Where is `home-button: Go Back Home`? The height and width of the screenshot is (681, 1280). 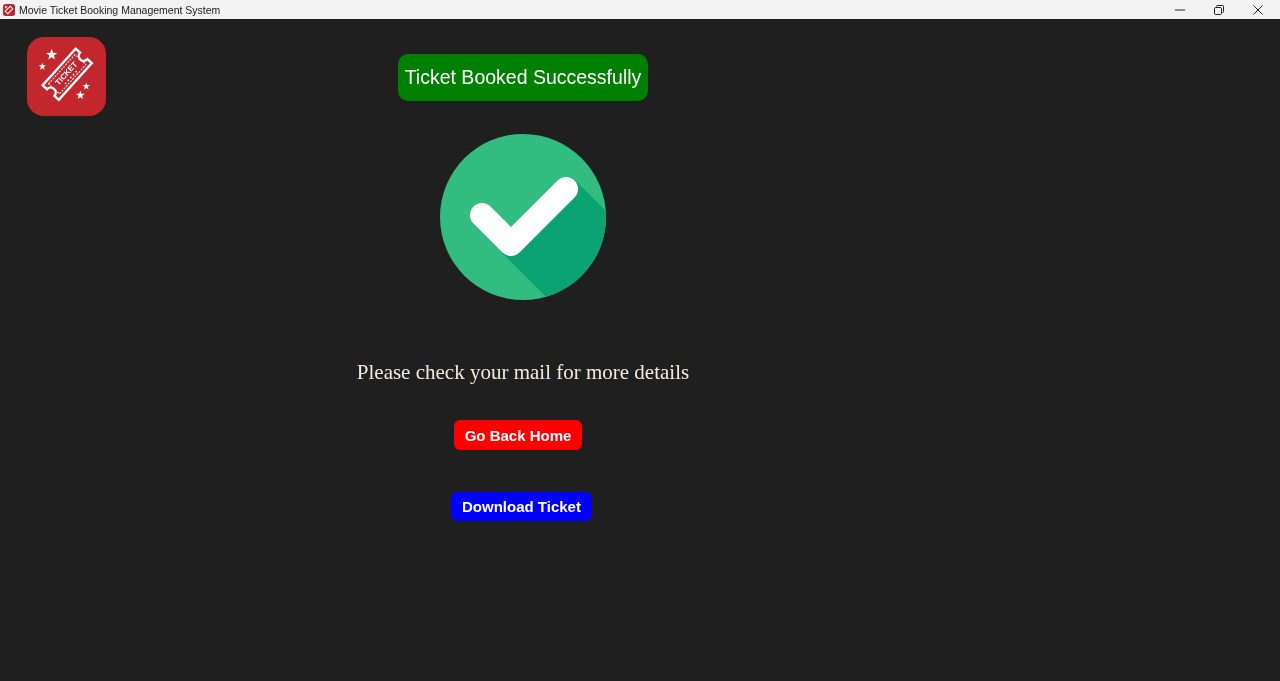
home-button: Go Back Home is located at coordinates (518, 435).